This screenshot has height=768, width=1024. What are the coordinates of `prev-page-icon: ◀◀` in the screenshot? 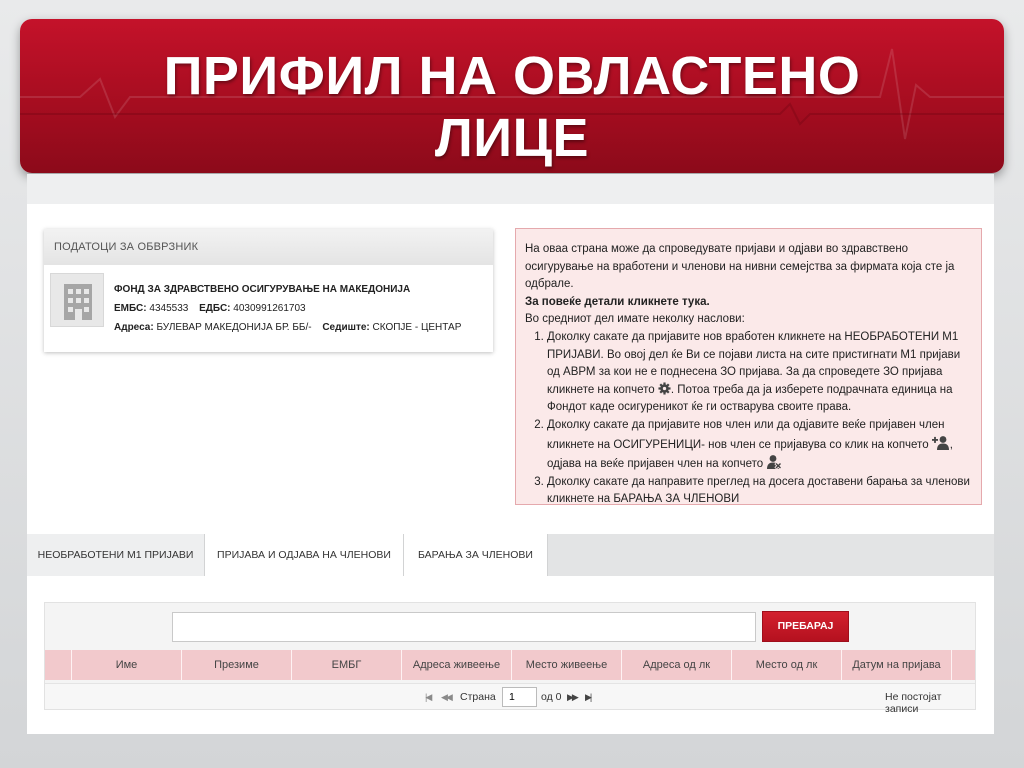 It's located at (447, 697).